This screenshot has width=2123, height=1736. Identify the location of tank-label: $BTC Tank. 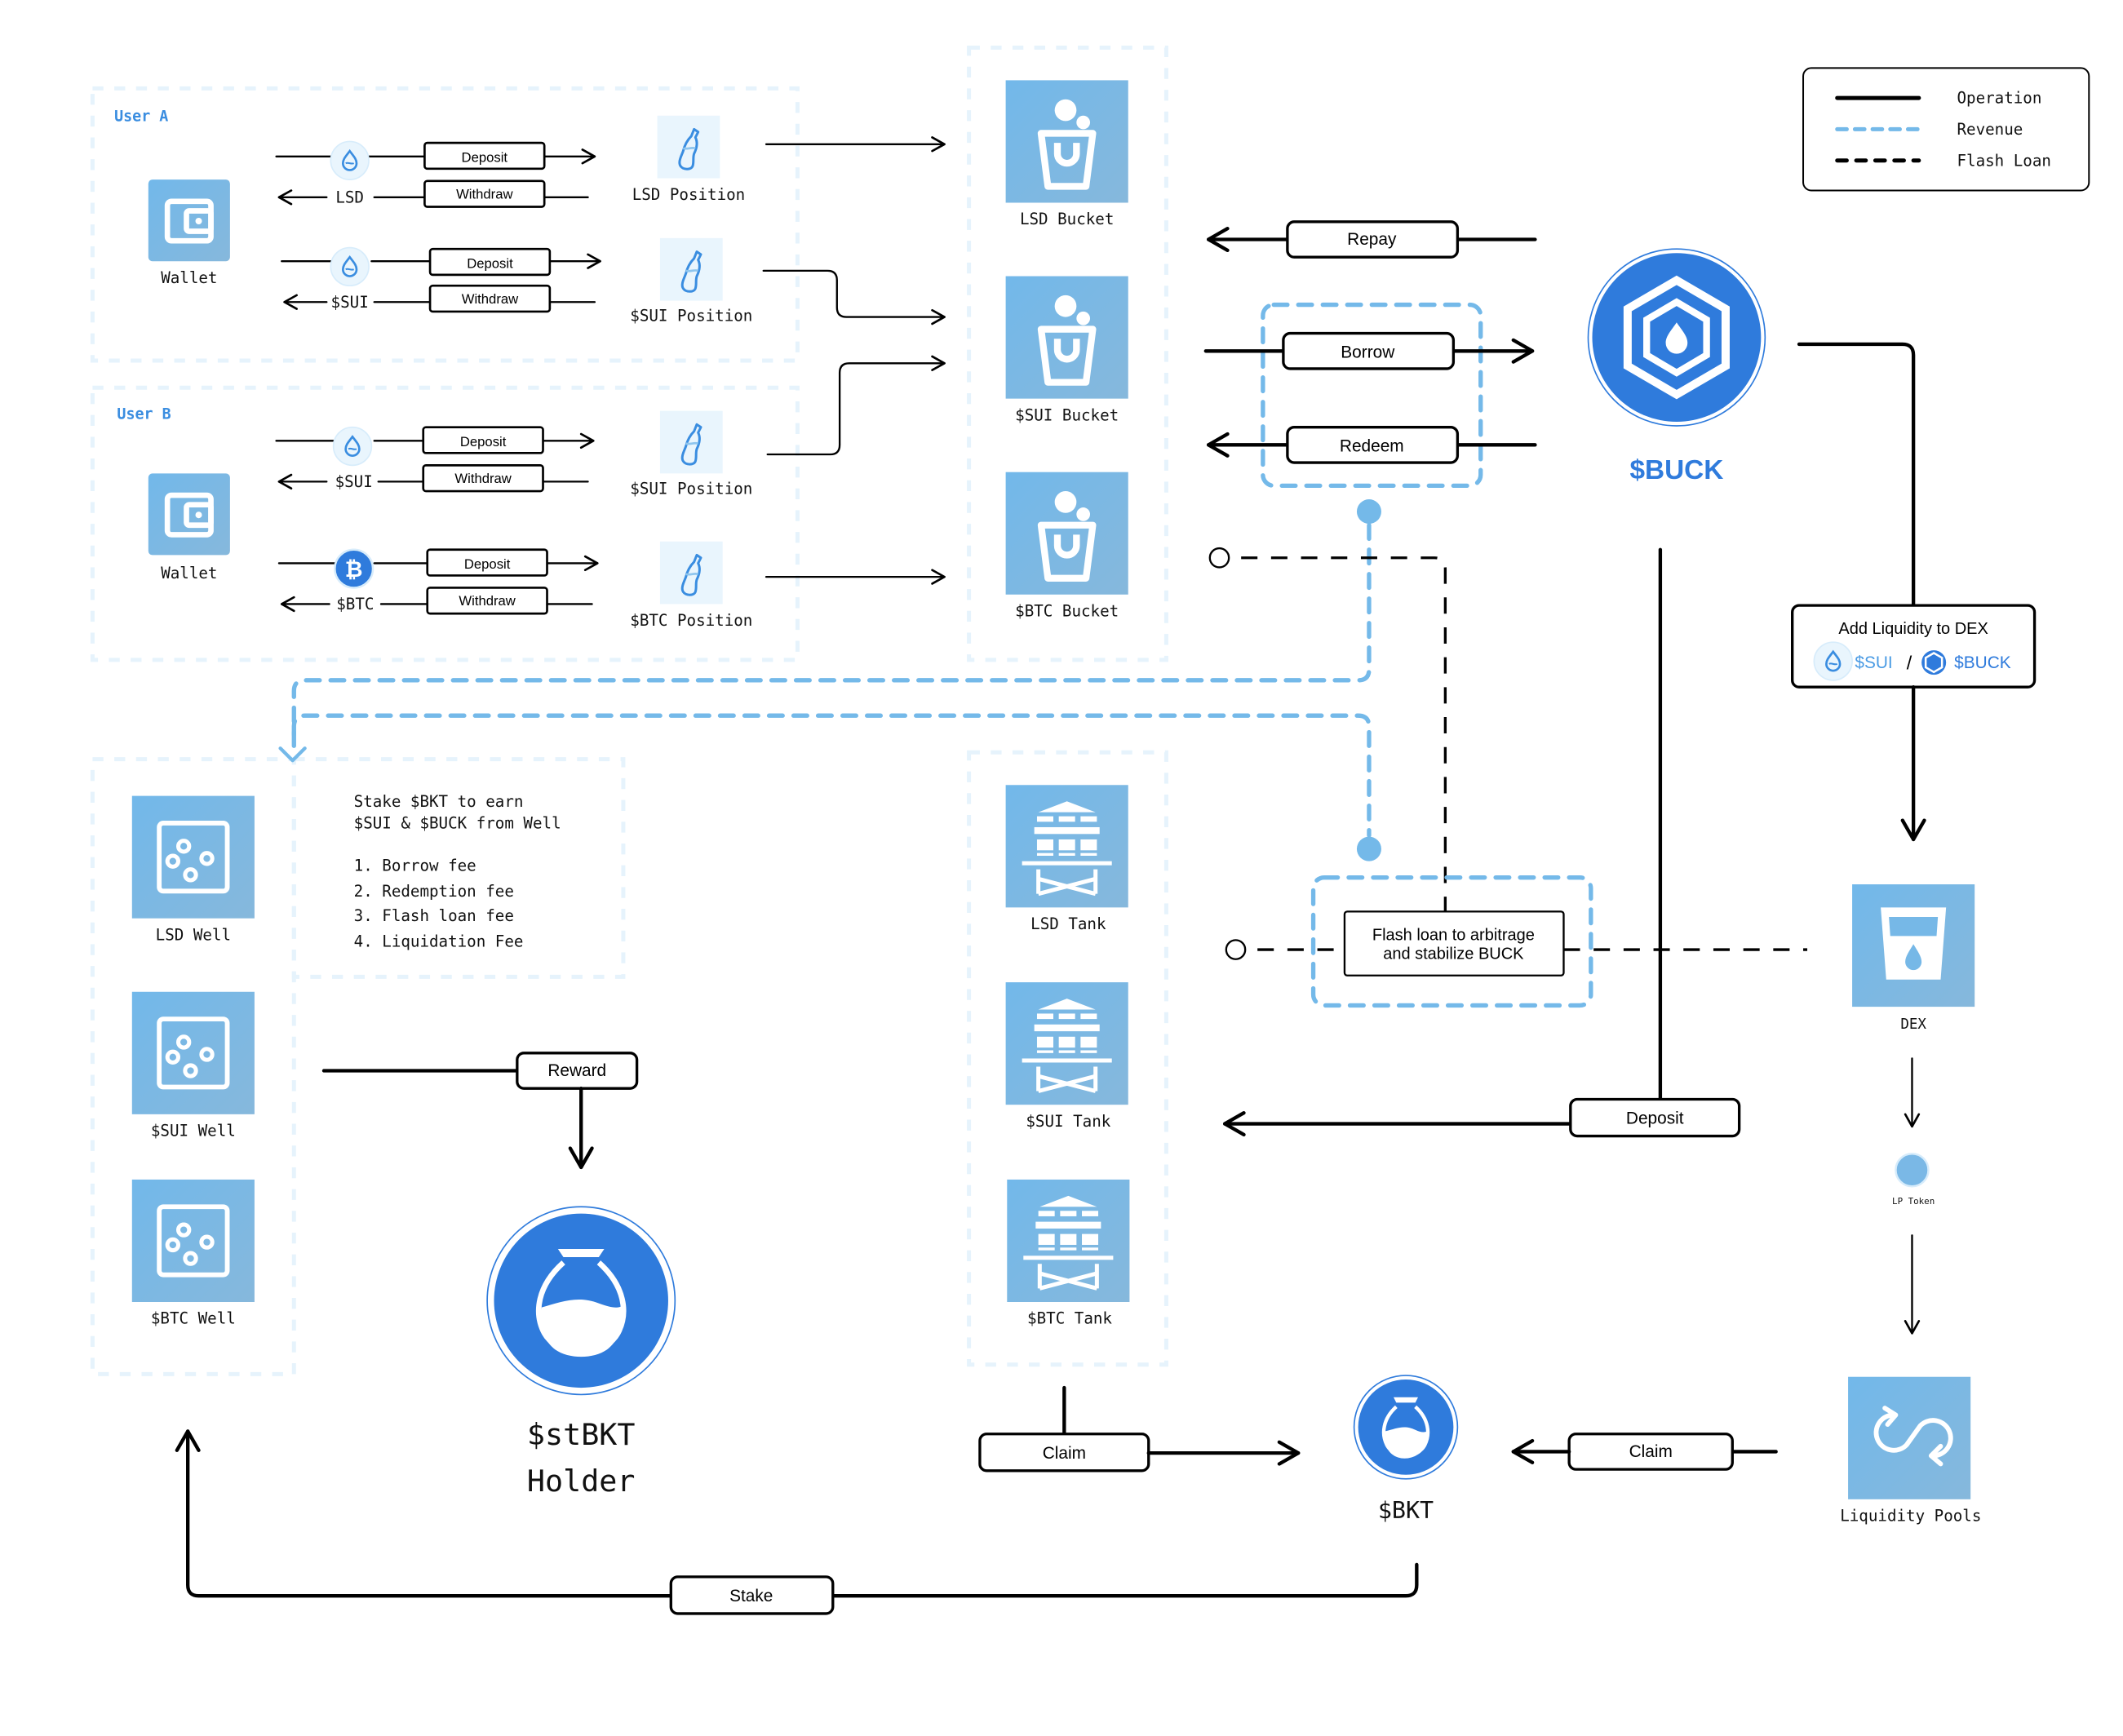
(1069, 1318).